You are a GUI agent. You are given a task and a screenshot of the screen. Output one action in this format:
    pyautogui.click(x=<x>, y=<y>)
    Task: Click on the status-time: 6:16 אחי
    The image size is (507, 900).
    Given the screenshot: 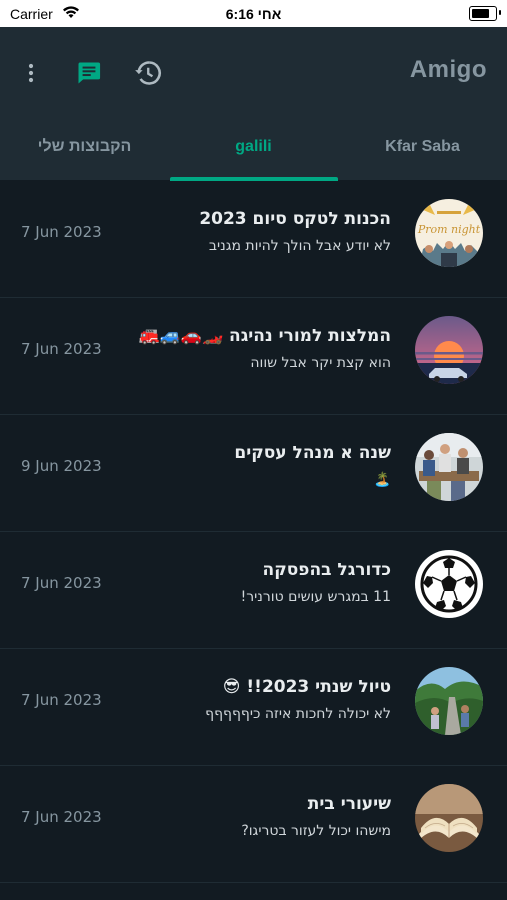 What is the action you would take?
    pyautogui.click(x=253, y=14)
    